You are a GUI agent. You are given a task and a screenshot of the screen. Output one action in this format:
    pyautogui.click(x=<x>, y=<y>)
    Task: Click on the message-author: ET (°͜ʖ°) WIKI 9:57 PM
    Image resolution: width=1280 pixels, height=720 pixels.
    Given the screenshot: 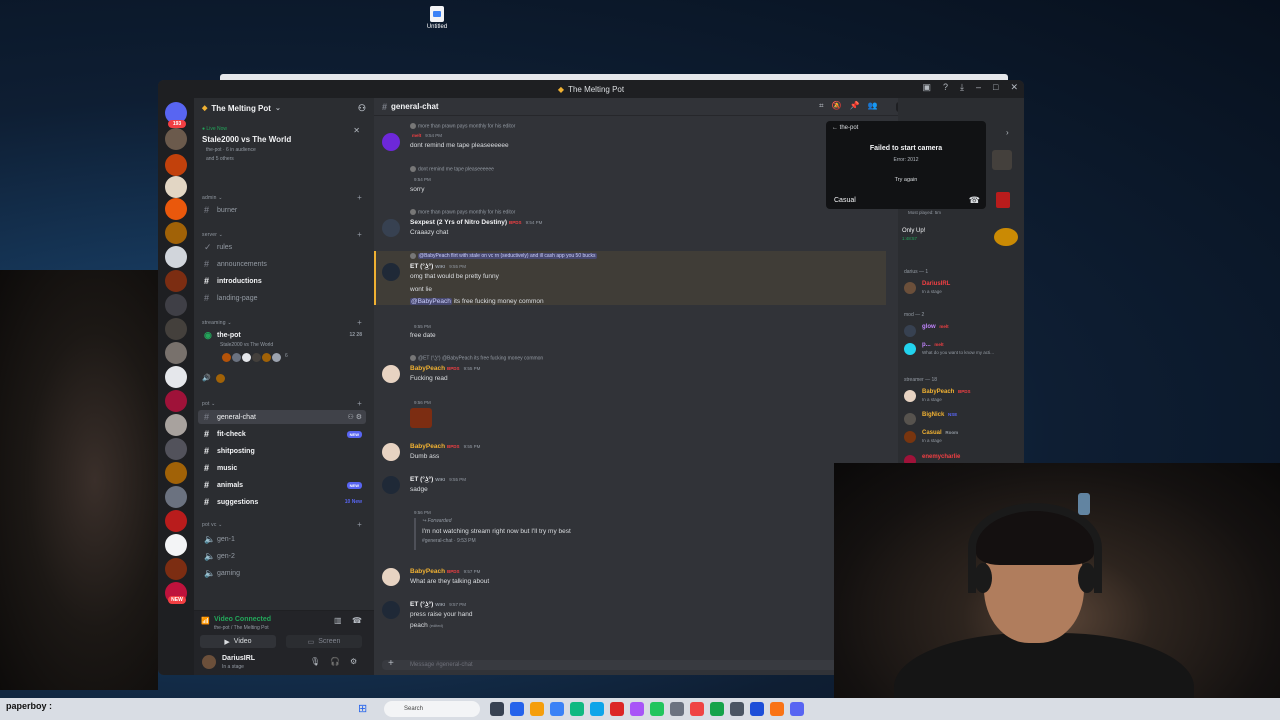 What is the action you would take?
    pyautogui.click(x=438, y=604)
    